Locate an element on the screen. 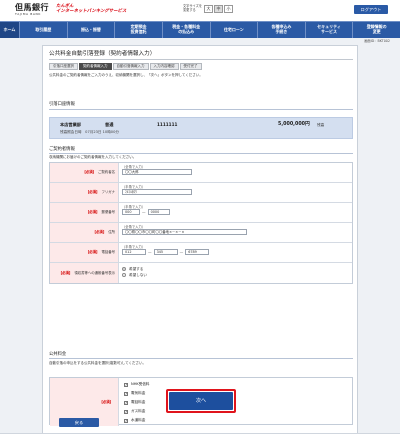  nav-history-label: 取引履歴 is located at coordinates (43, 29).